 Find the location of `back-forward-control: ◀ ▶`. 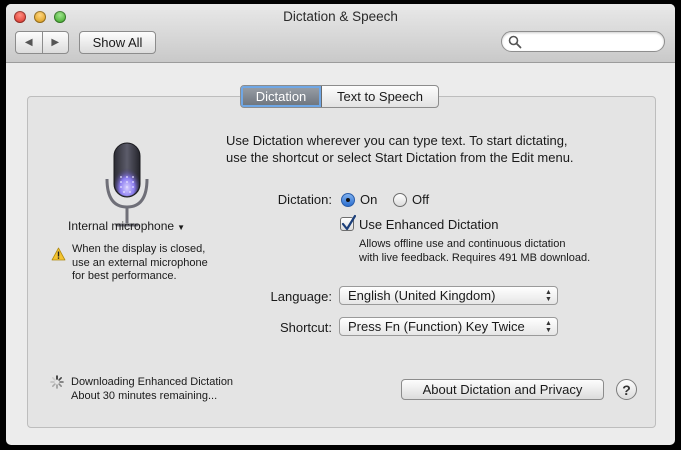

back-forward-control: ◀ ▶ is located at coordinates (42, 42).